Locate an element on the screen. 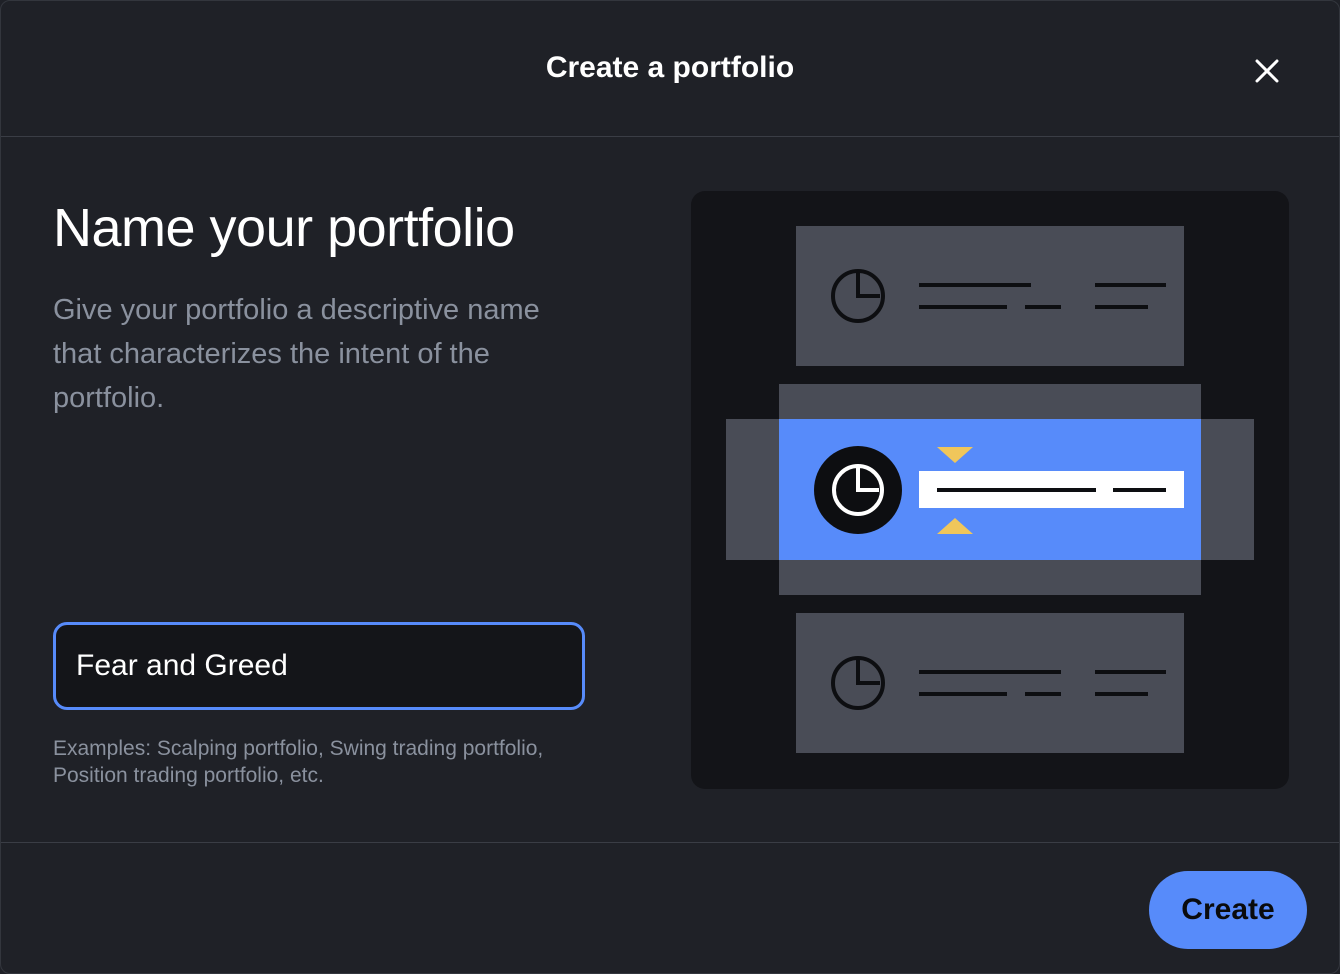 The height and width of the screenshot is (974, 1340). dialog-title: Create a portfolio is located at coordinates (670, 67).